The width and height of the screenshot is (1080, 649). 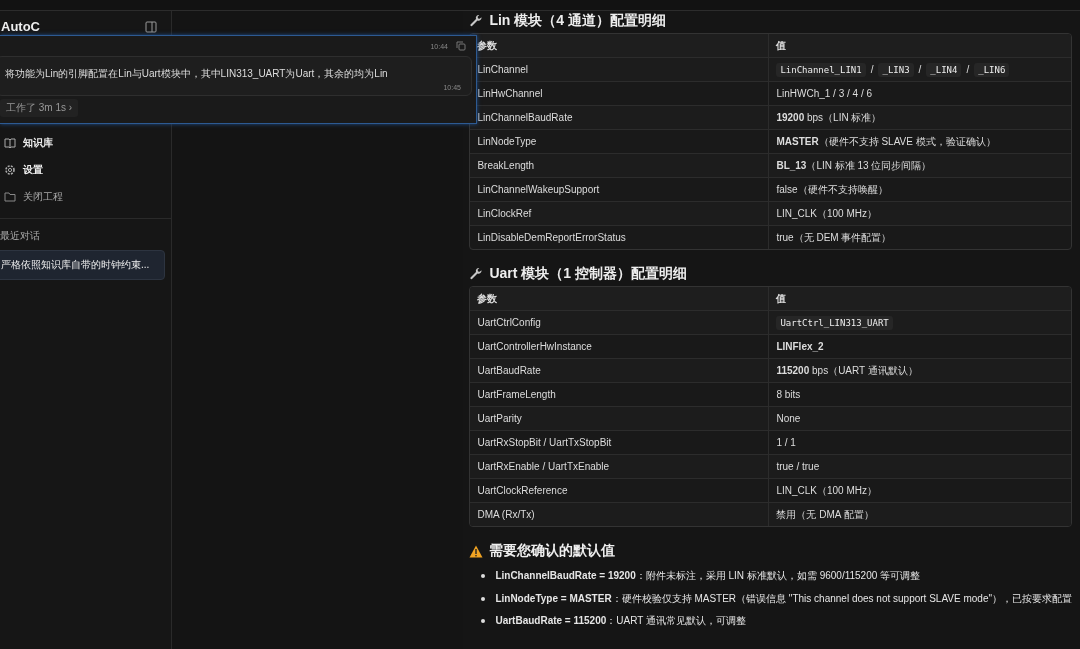 I want to click on table-cell-text: BL_13（LIN 标准 13 位同步间隔）, so click(x=854, y=165).